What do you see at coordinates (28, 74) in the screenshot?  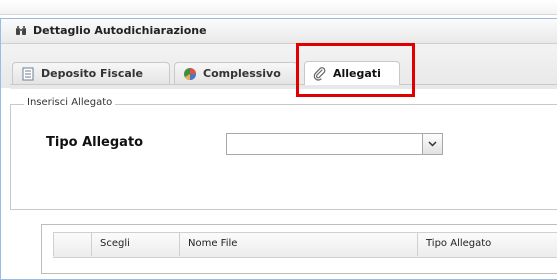 I see `document-icon` at bounding box center [28, 74].